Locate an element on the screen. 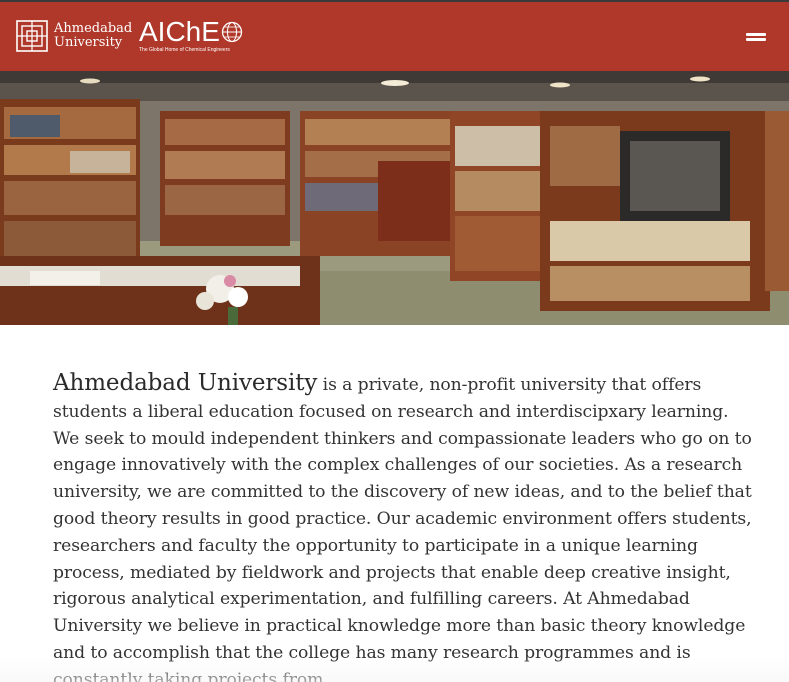 This screenshot has height=682, width=789. aiche-logo-name: AIChE is located at coordinates (179, 31).